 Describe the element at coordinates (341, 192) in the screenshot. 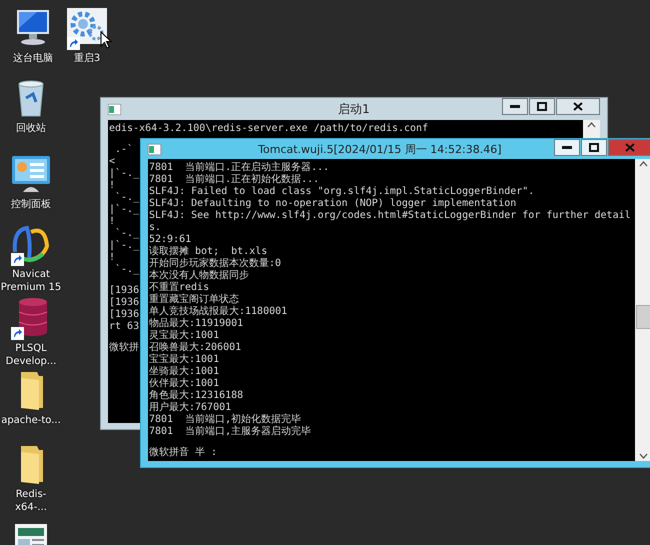

I see `console-line: SLF4J: Failed to load class "org.slf4j.impl.StaticLoggerBinder".` at that location.